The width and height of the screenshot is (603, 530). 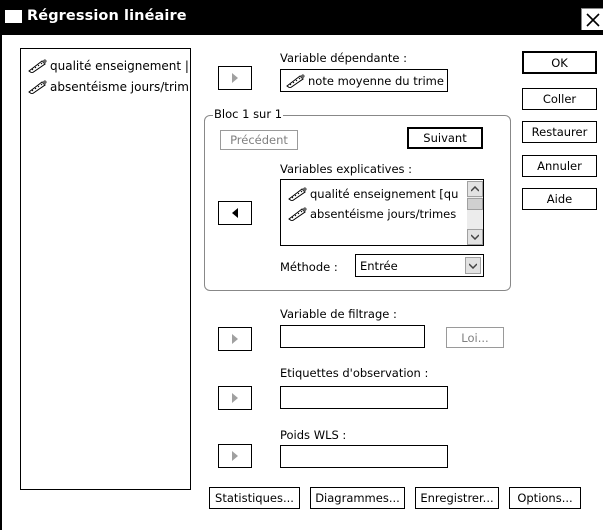 I want to click on arrow-left-icon, so click(x=235, y=213).